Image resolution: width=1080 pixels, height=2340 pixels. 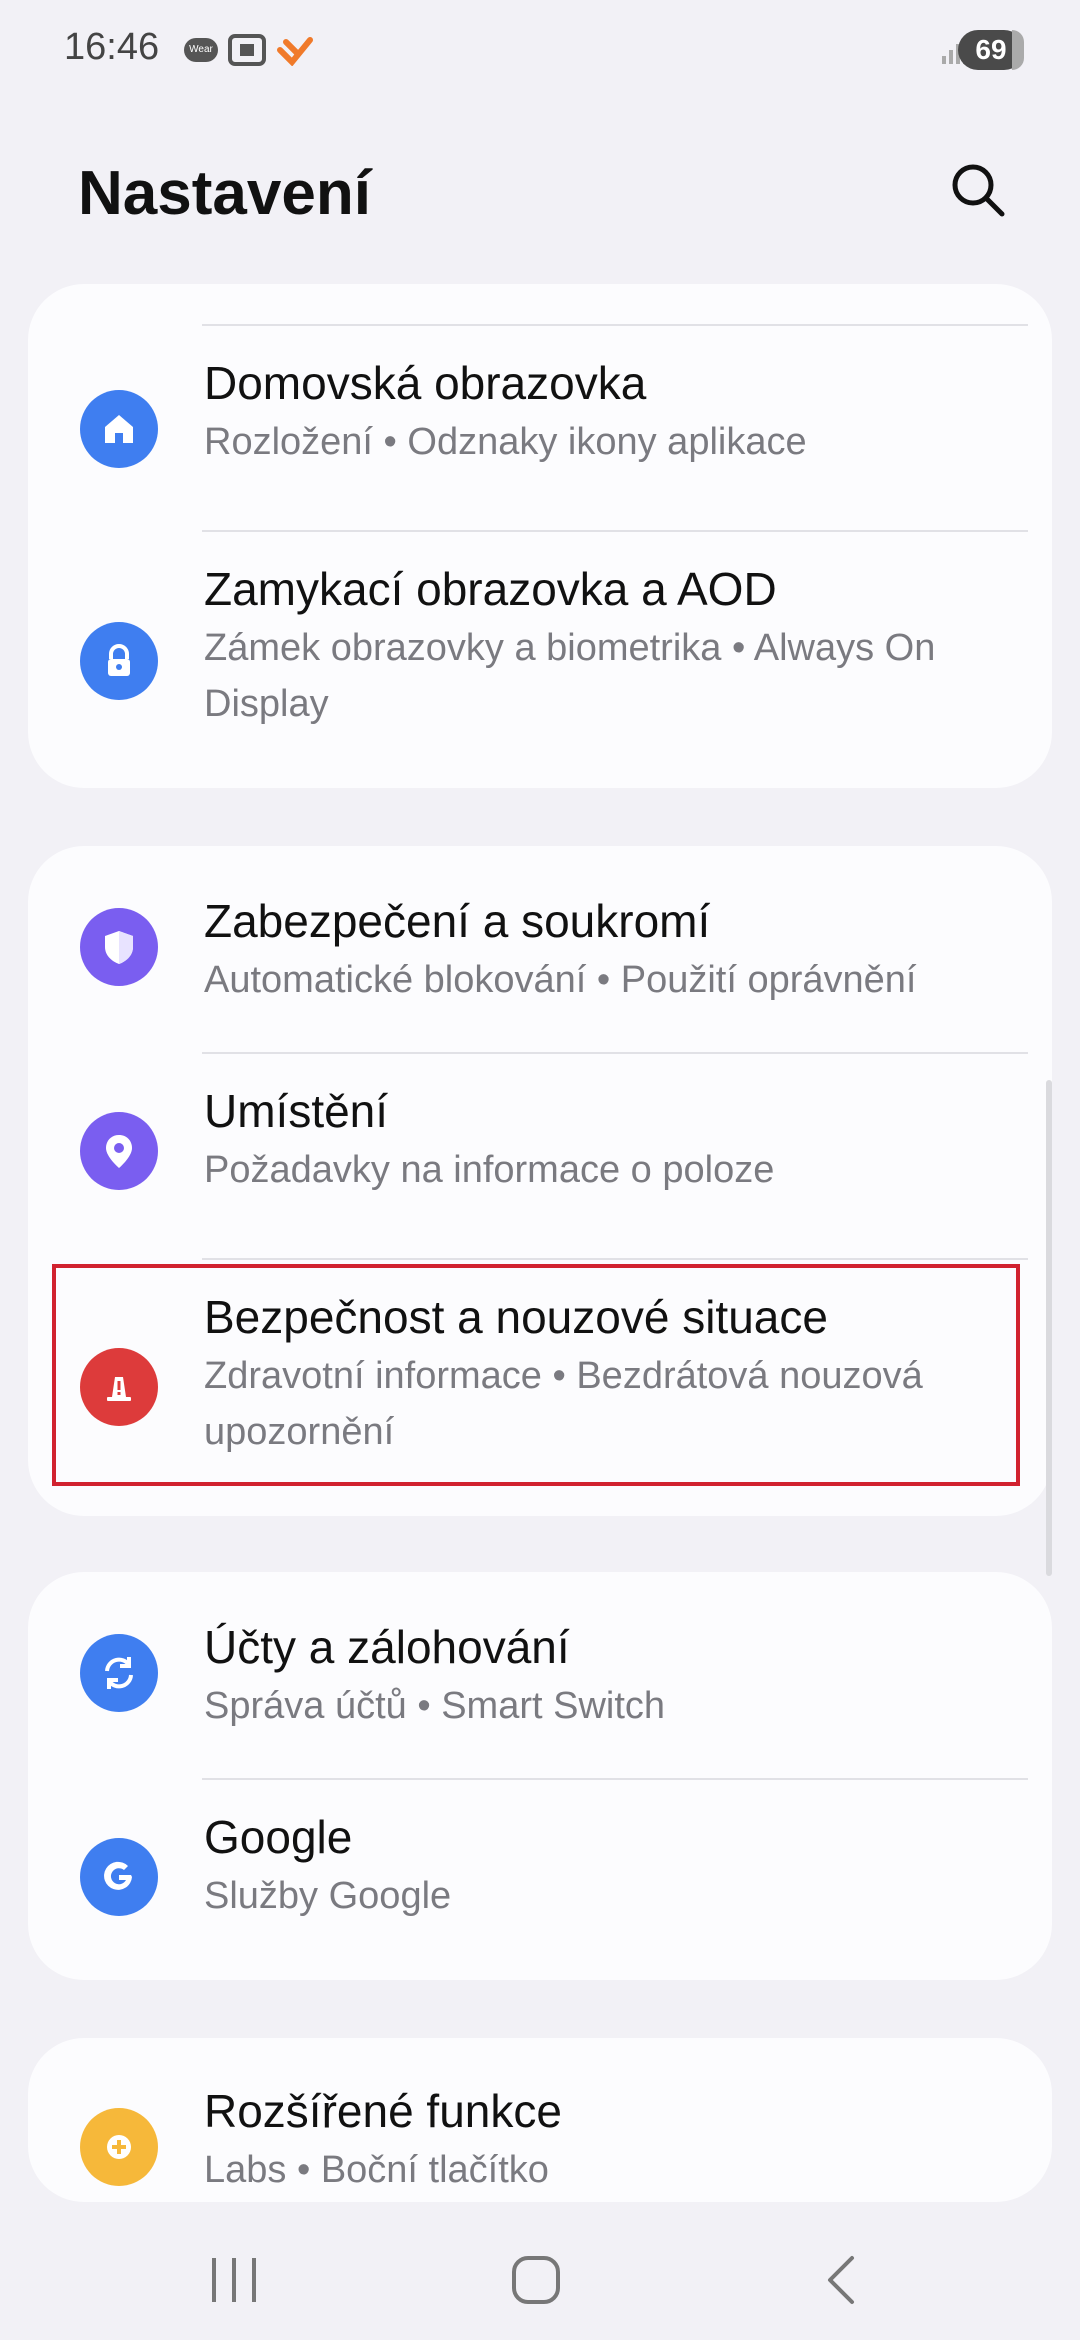 What do you see at coordinates (490, 589) in the screenshot?
I see `item-title: Zamykací obrazovka a AOD` at bounding box center [490, 589].